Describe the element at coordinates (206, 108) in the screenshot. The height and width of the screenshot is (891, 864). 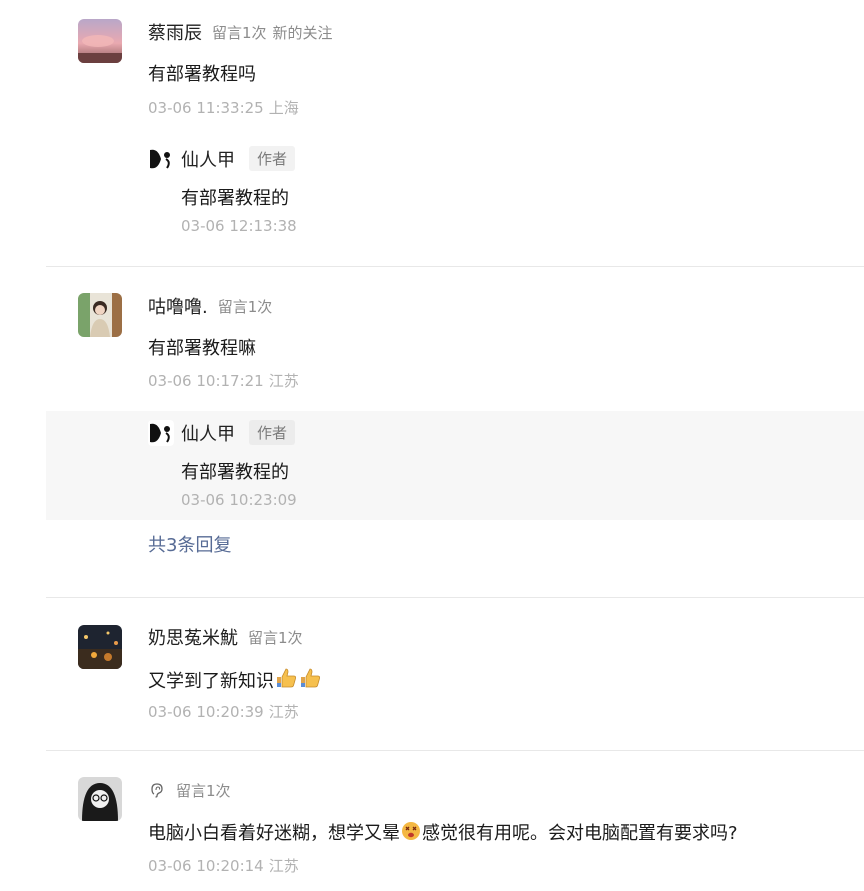
I see `timestamp: 03-06 11:33:25` at that location.